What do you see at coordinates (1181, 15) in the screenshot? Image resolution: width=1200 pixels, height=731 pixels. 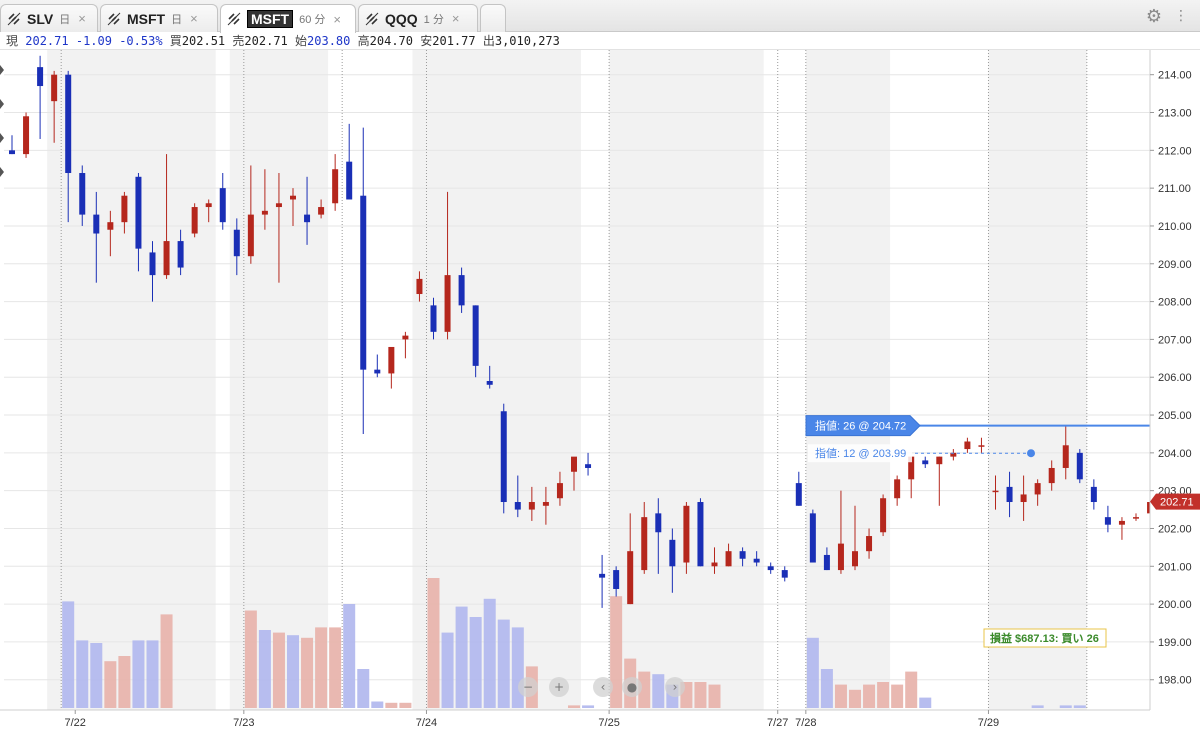 I see `tab-overflow-icon: ⋮` at bounding box center [1181, 15].